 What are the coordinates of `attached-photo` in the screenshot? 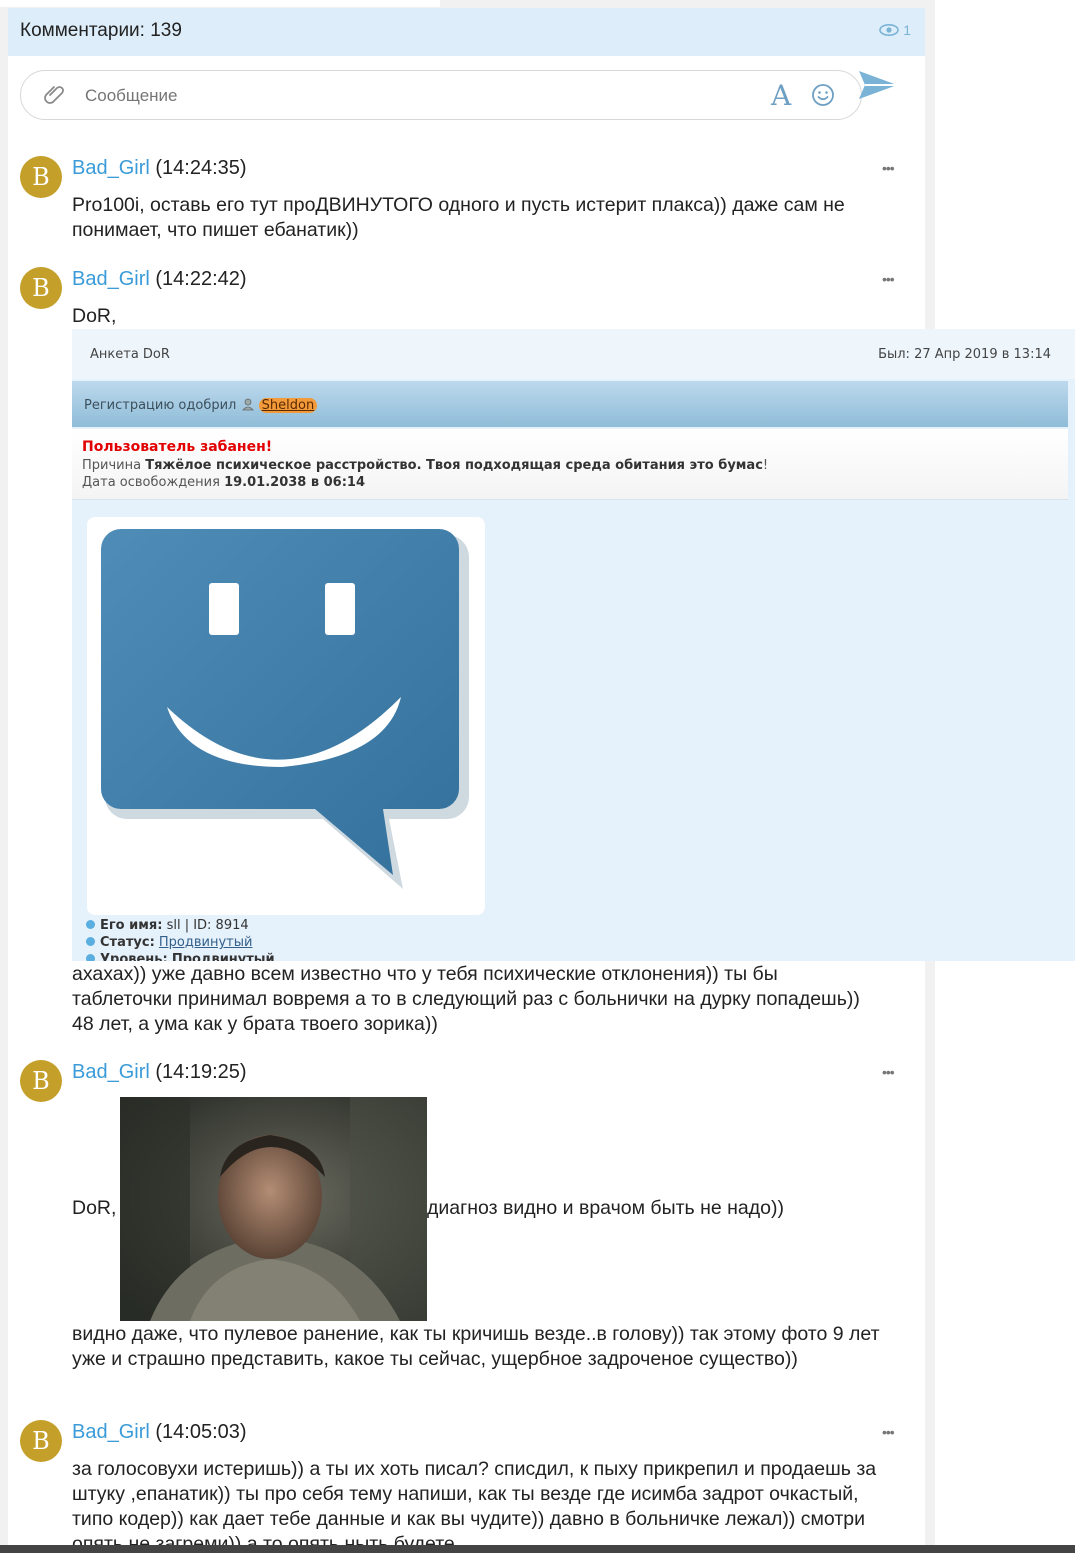 It's located at (273, 1209).